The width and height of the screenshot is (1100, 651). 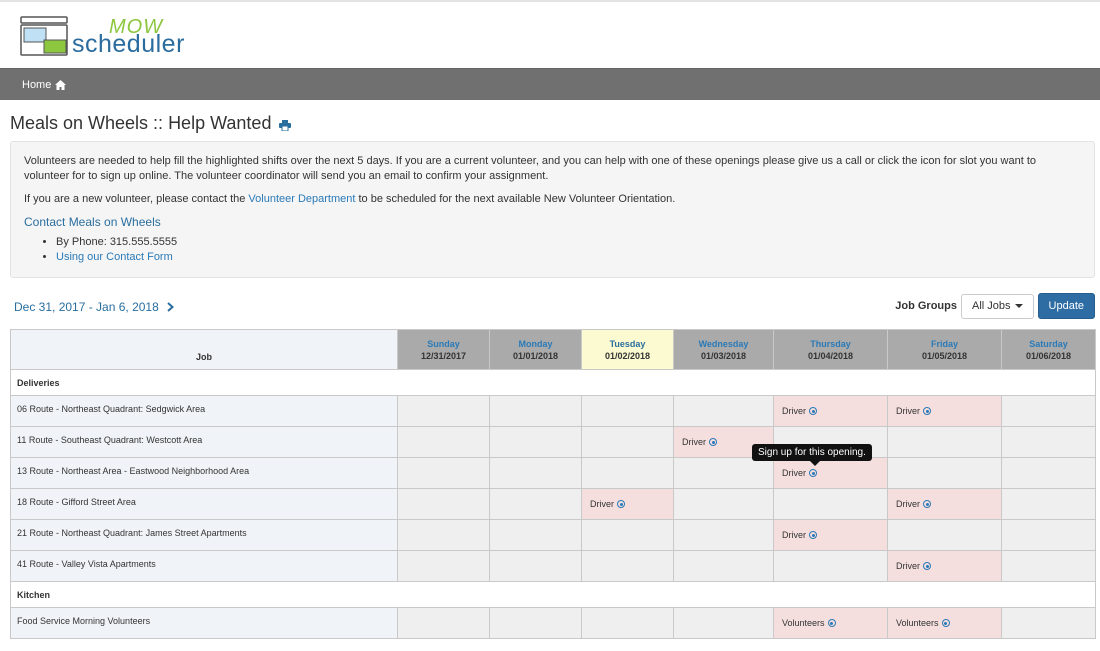 I want to click on print-icon, so click(x=285, y=125).